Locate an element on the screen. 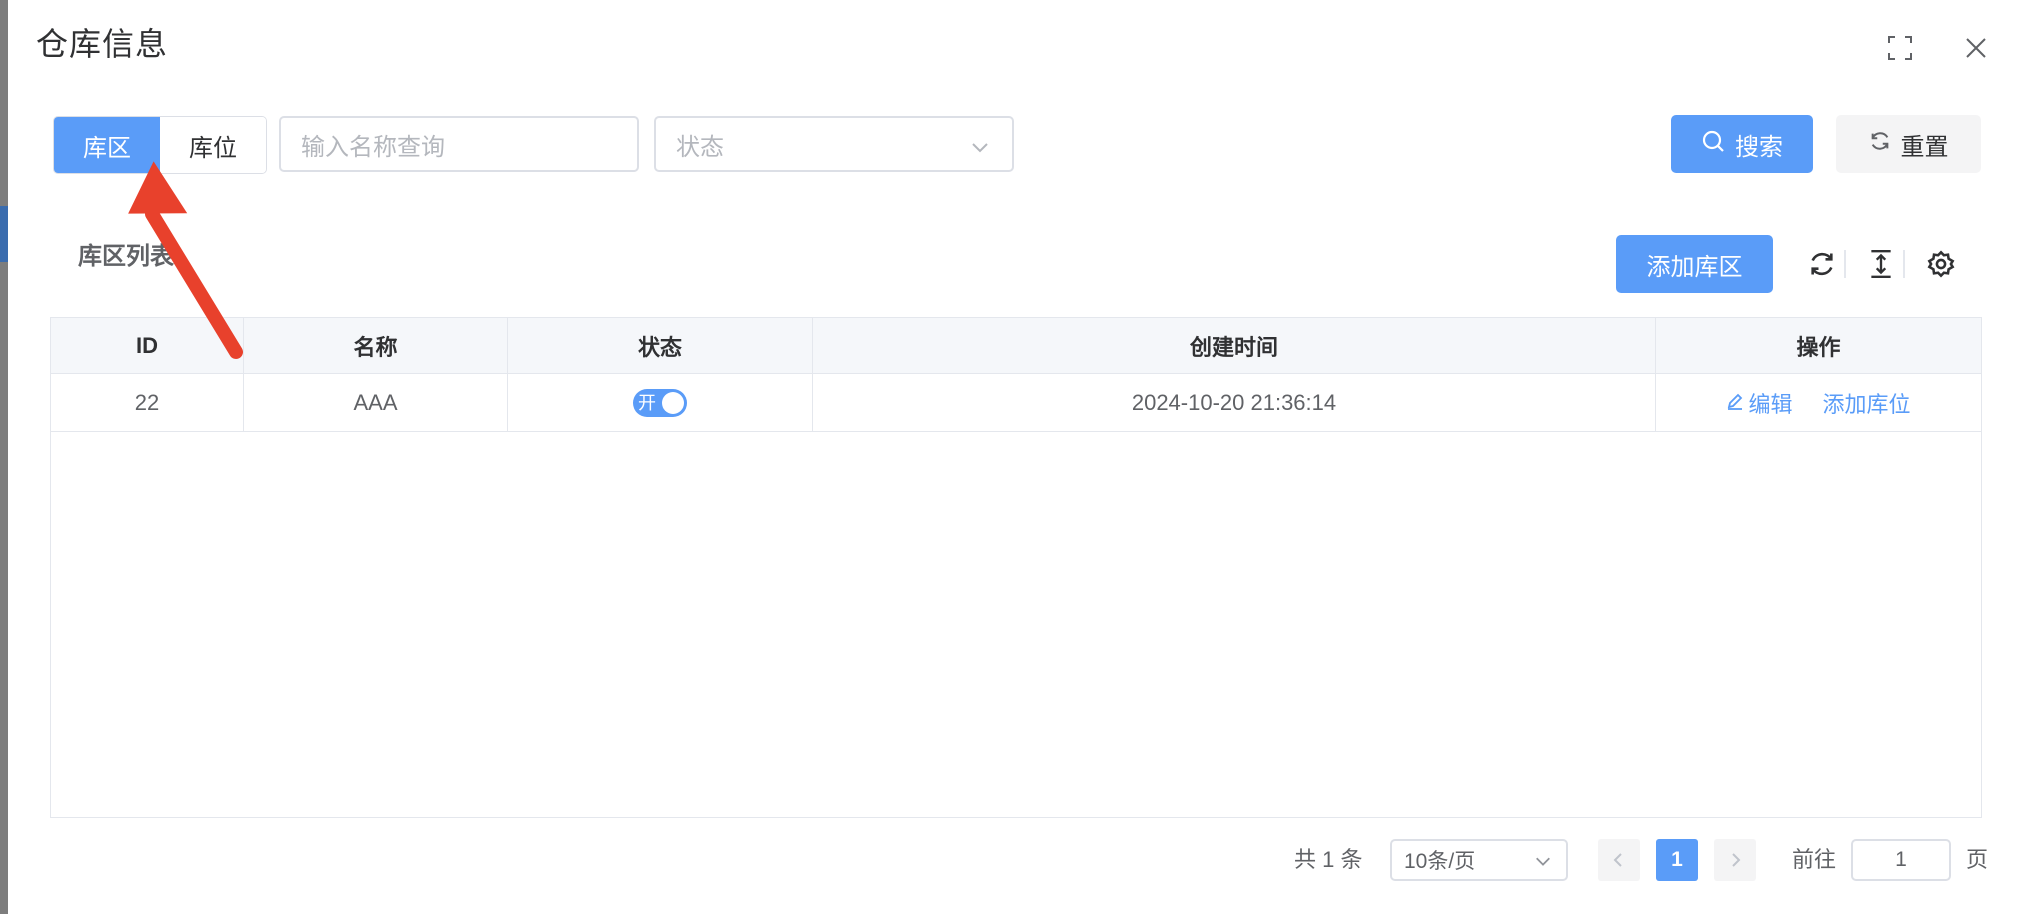  status-toggle-text: 开 is located at coordinates (647, 402).